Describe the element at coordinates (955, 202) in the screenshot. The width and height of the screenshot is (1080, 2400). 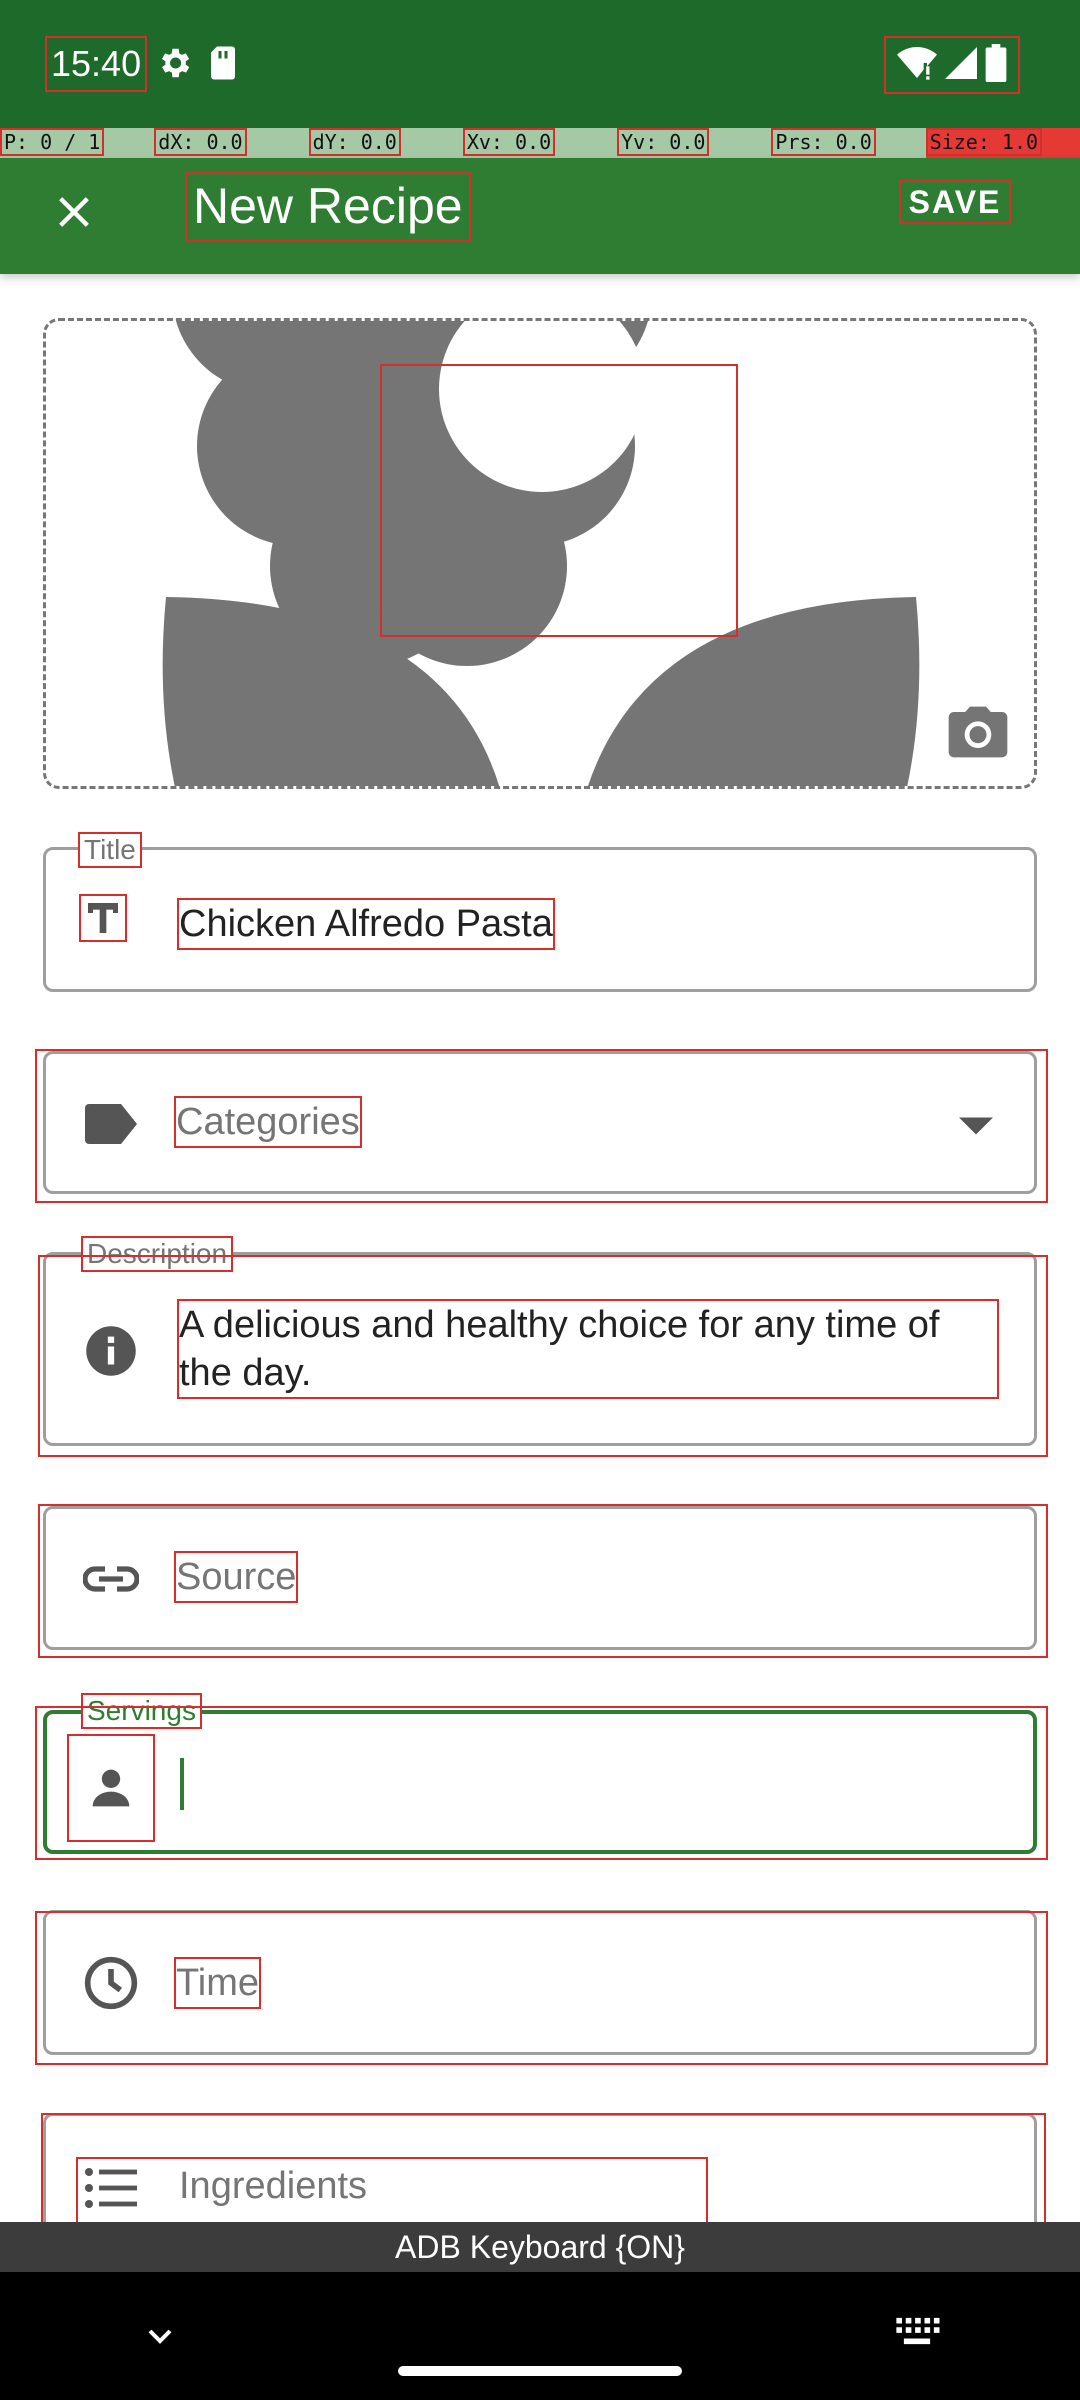
I see `save-button: SAVE` at that location.